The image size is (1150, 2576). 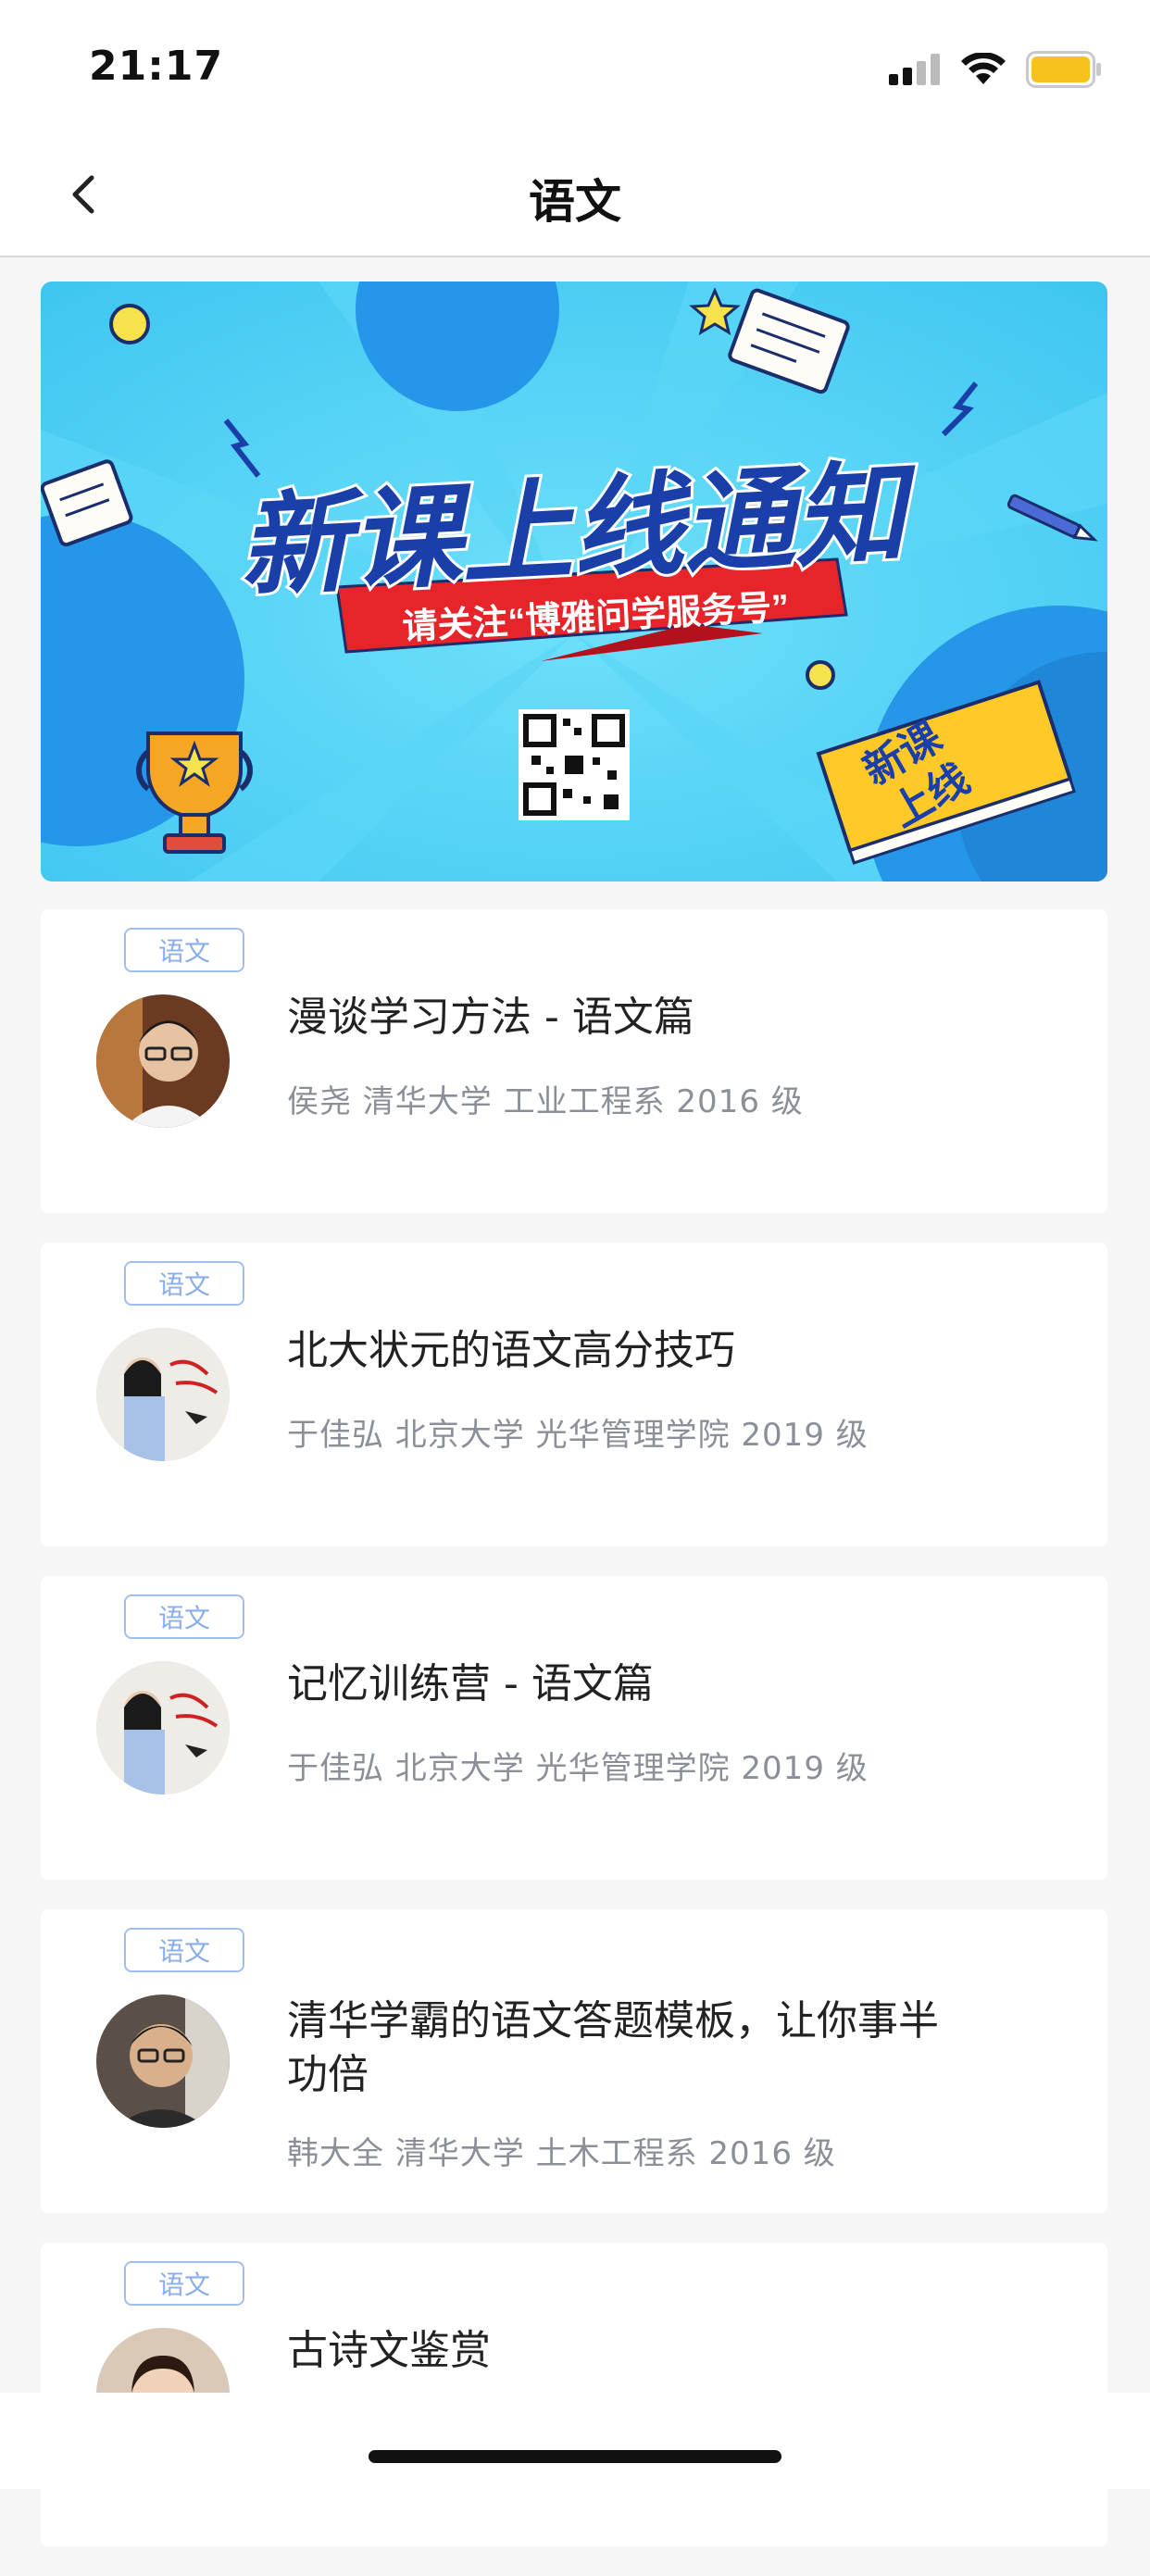 What do you see at coordinates (156, 66) in the screenshot?
I see `status-time: 21:17` at bounding box center [156, 66].